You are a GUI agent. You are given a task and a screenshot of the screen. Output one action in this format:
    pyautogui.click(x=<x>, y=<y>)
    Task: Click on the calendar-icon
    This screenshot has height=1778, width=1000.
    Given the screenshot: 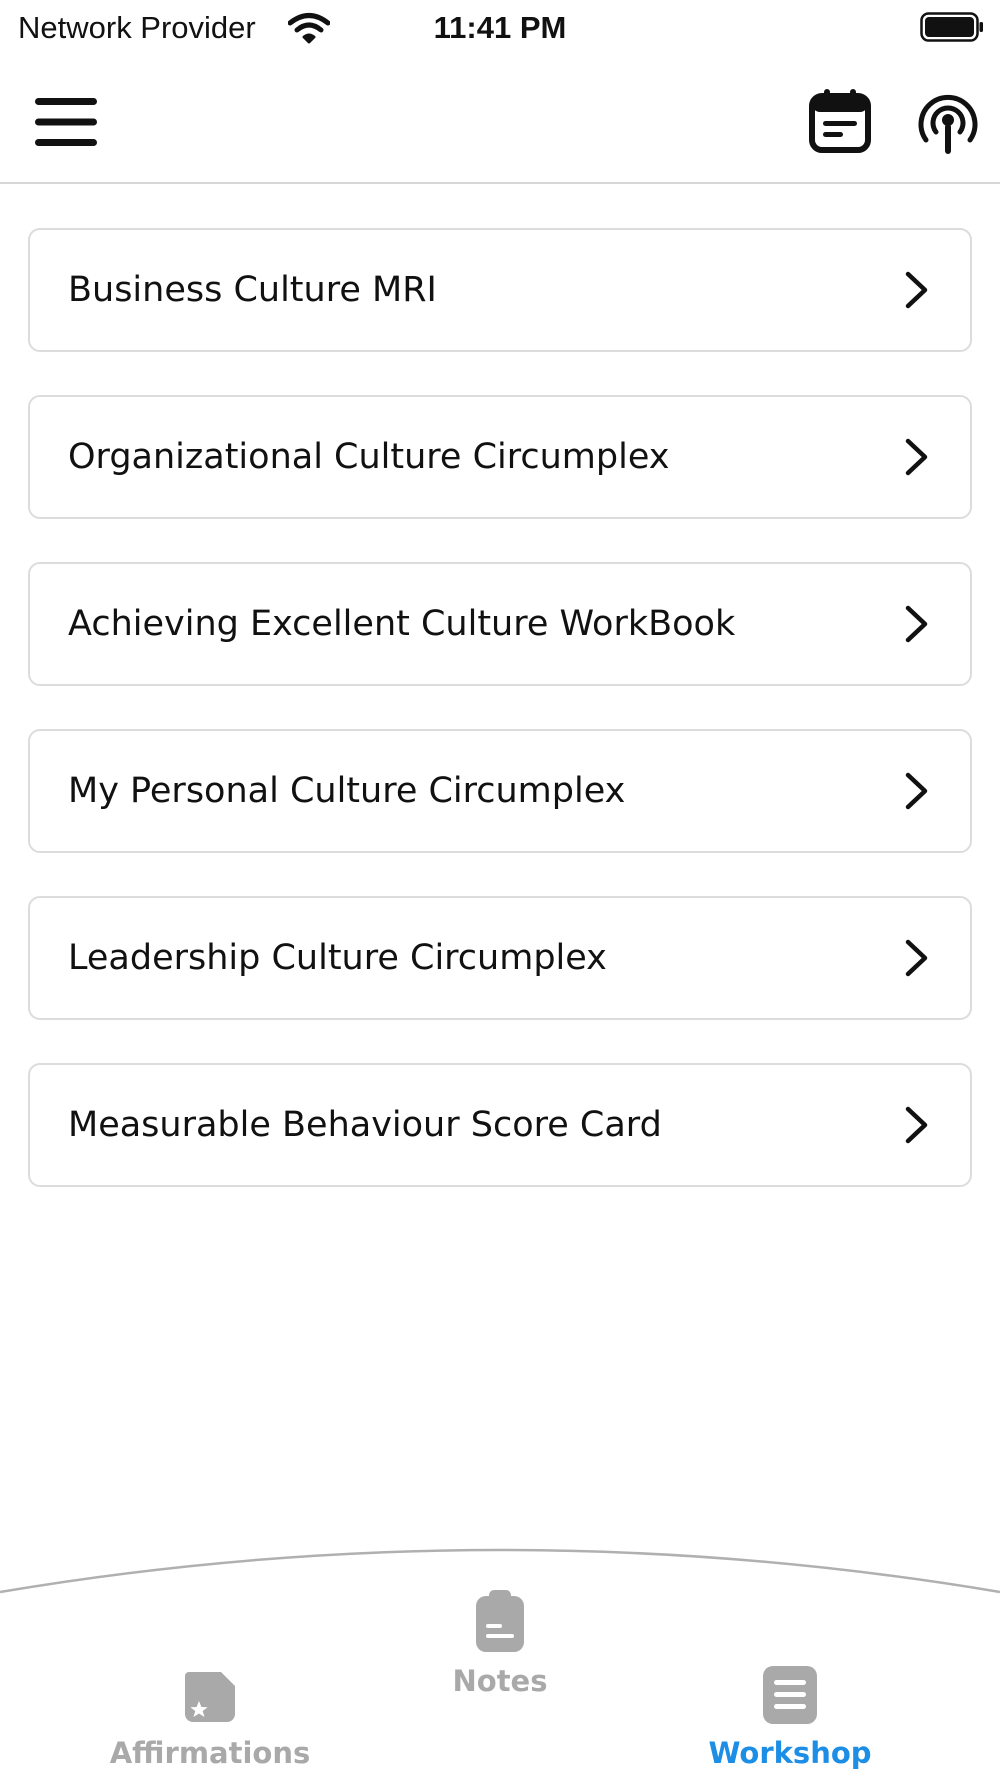 What is the action you would take?
    pyautogui.click(x=840, y=121)
    